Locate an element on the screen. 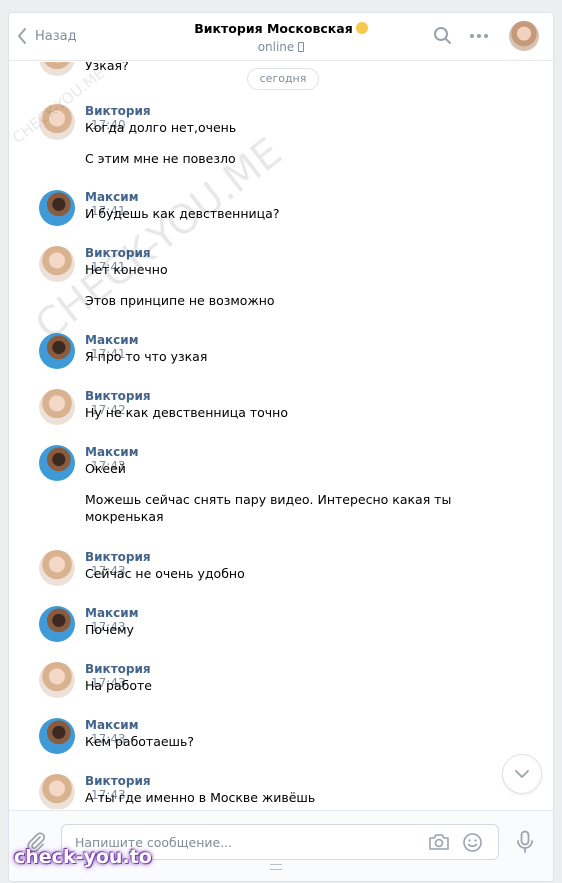 Image resolution: width=562 pixels, height=883 pixels. mobile-phone-icon is located at coordinates (301, 47).